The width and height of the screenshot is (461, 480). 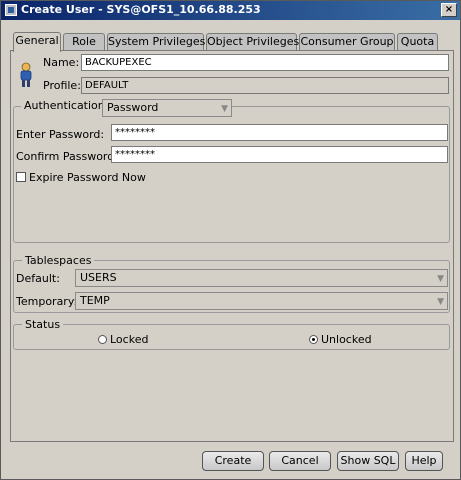 What do you see at coordinates (95, 300) in the screenshot?
I see `temporary-tablespace-value: TEMP` at bounding box center [95, 300].